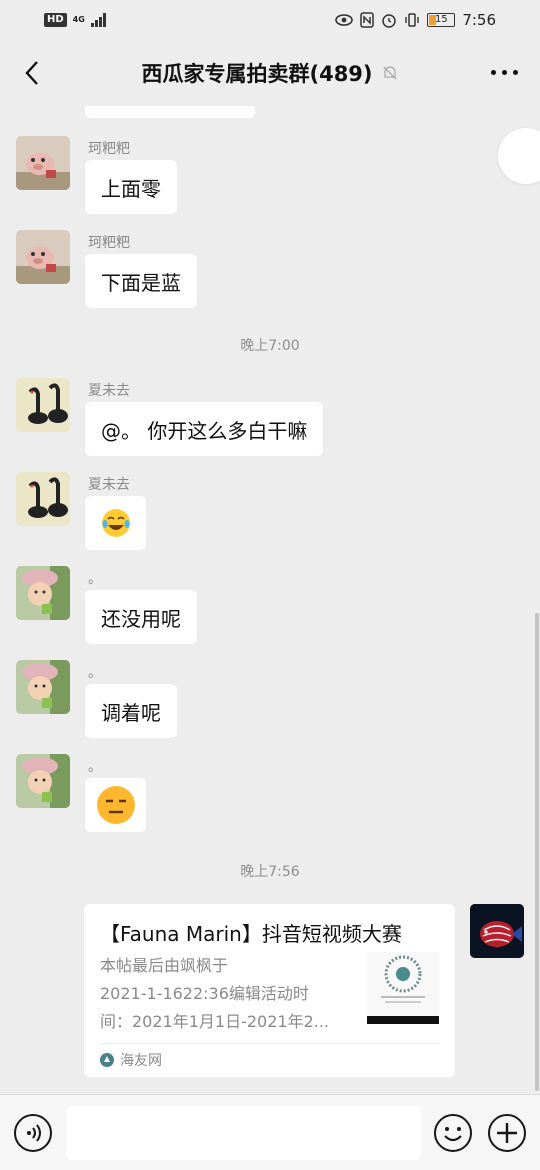  Describe the element at coordinates (344, 20) in the screenshot. I see `eye-icon` at that location.